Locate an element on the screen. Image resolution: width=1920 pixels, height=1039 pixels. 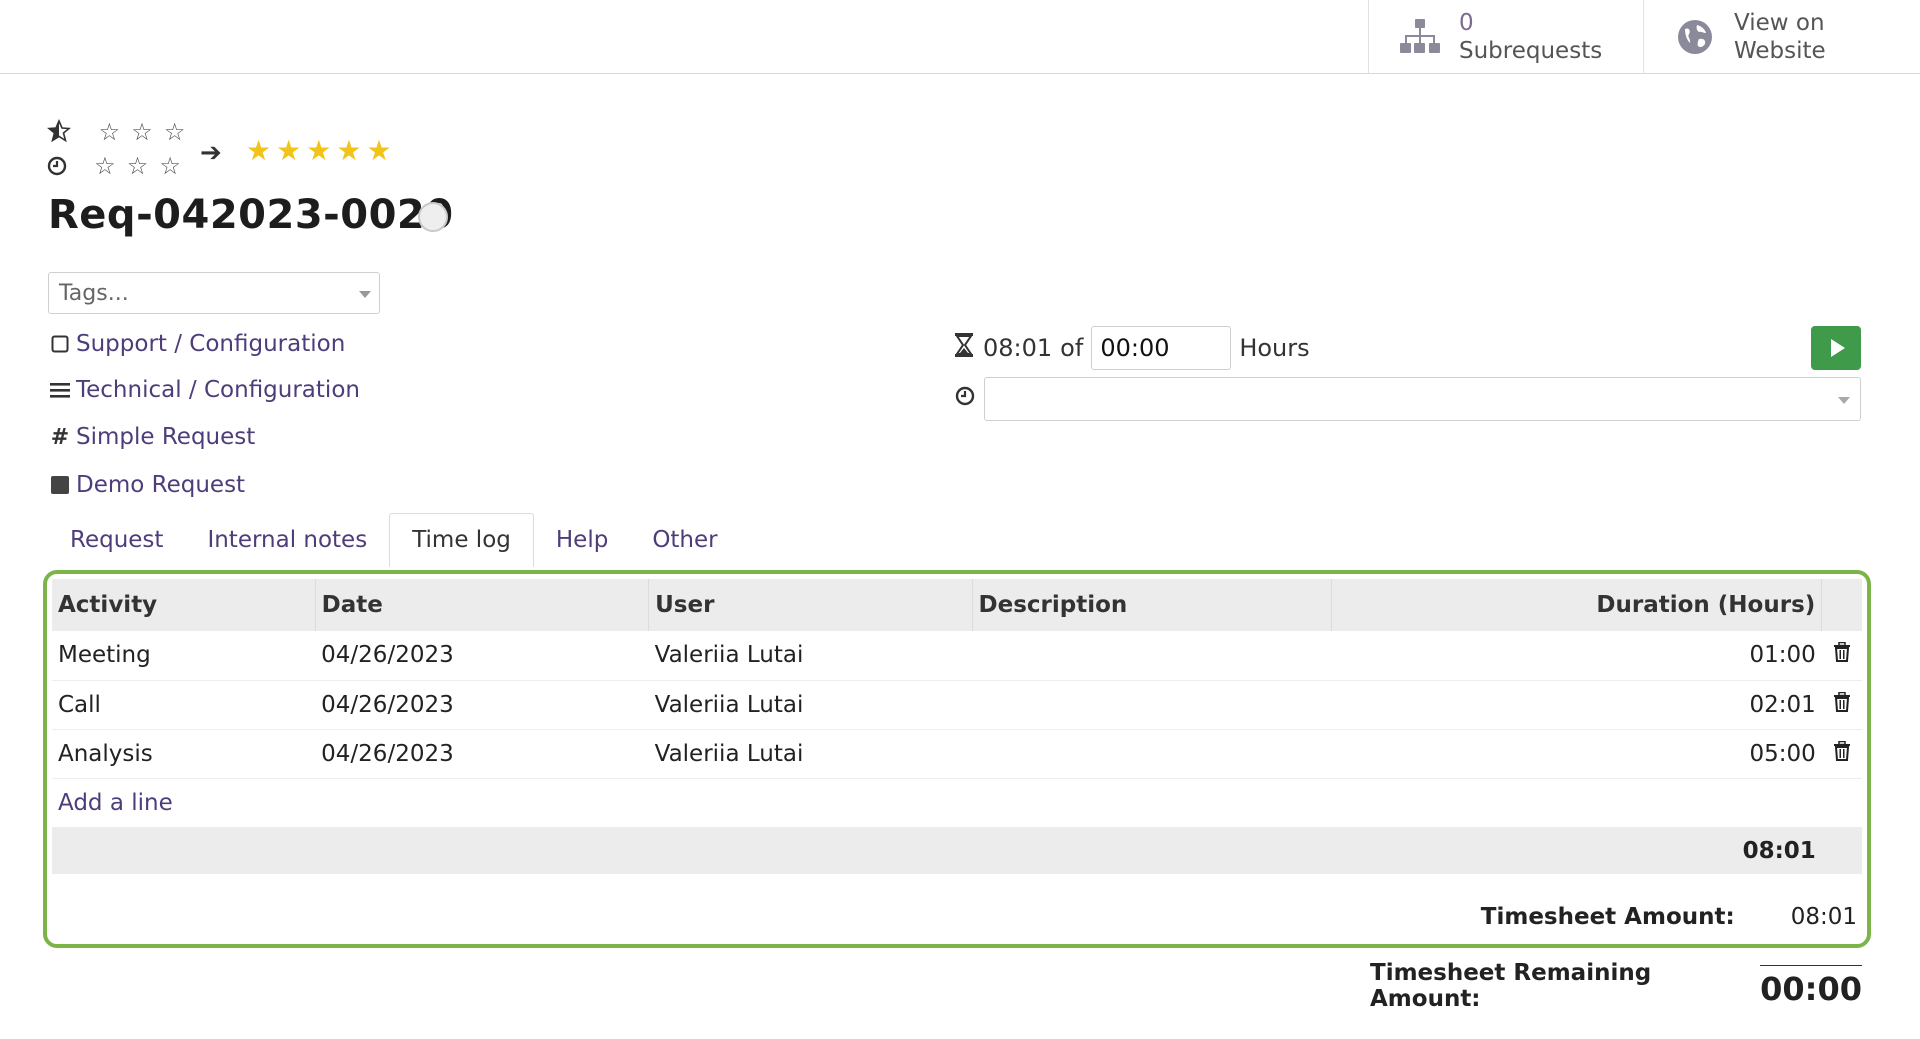
subrequests-button: 0 Subrequests is located at coordinates (1505, 36).